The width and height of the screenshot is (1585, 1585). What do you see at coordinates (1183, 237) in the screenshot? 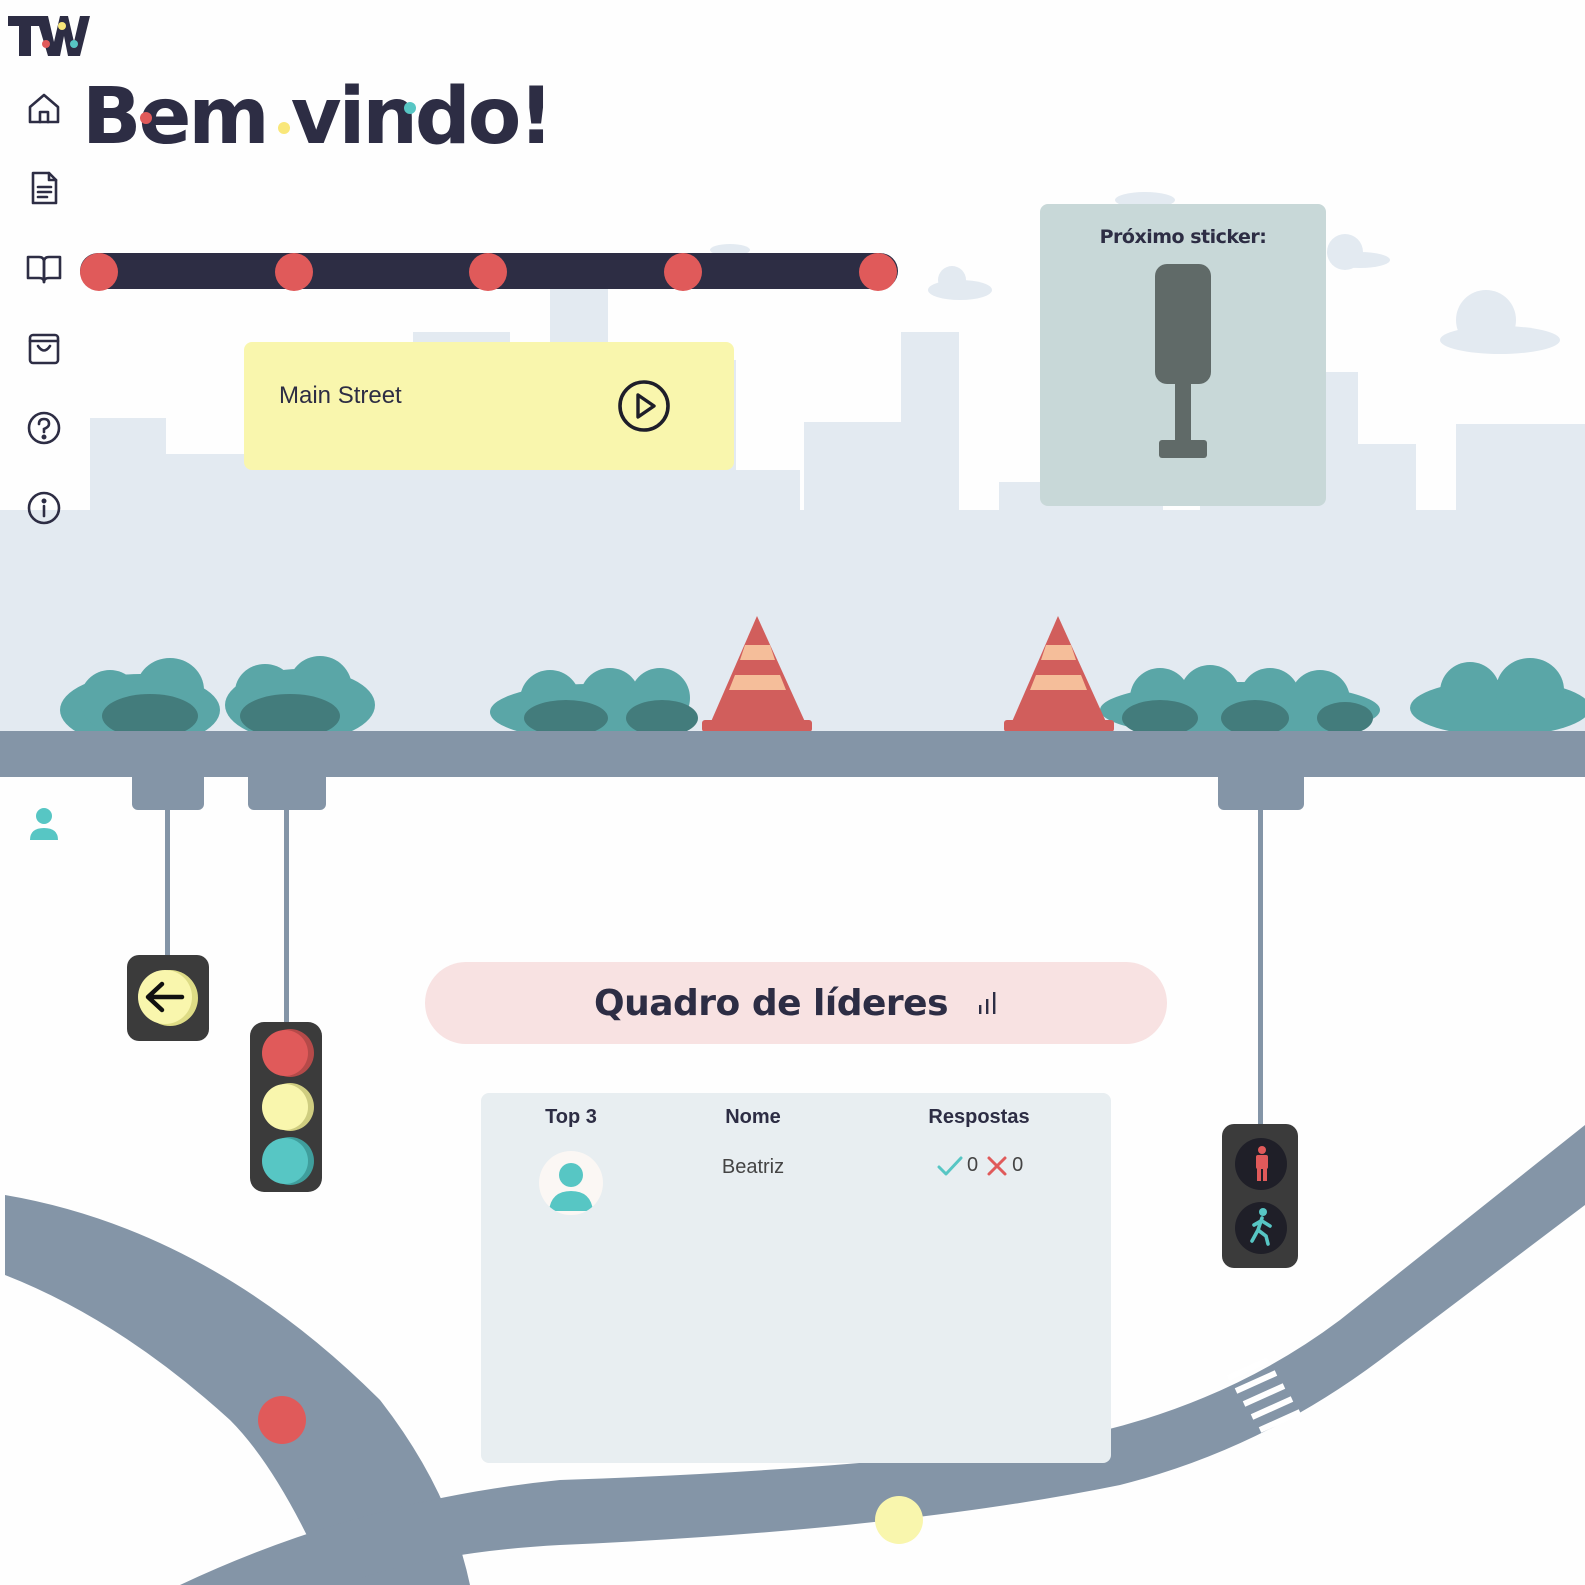
I see `sticker-title: Próximo sticker:` at bounding box center [1183, 237].